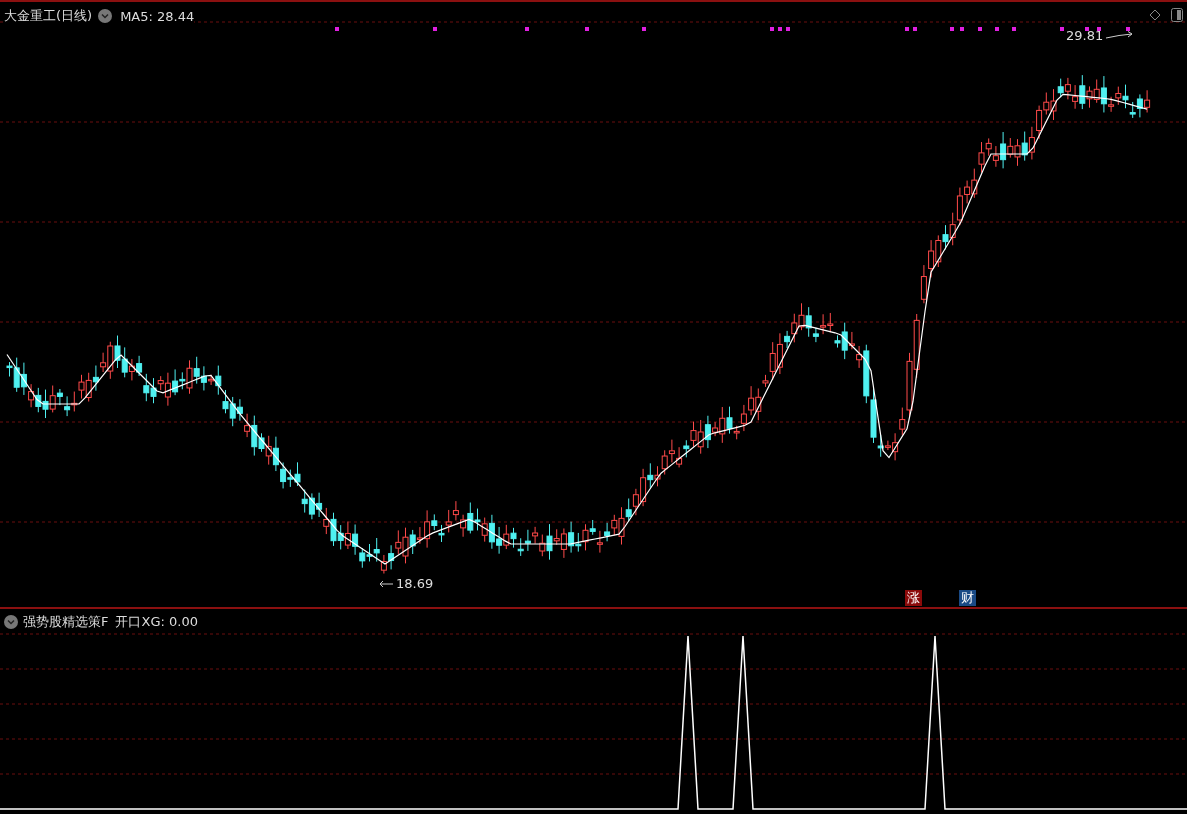 The height and width of the screenshot is (814, 1187). I want to click on marker-badge: 财, so click(967, 598).